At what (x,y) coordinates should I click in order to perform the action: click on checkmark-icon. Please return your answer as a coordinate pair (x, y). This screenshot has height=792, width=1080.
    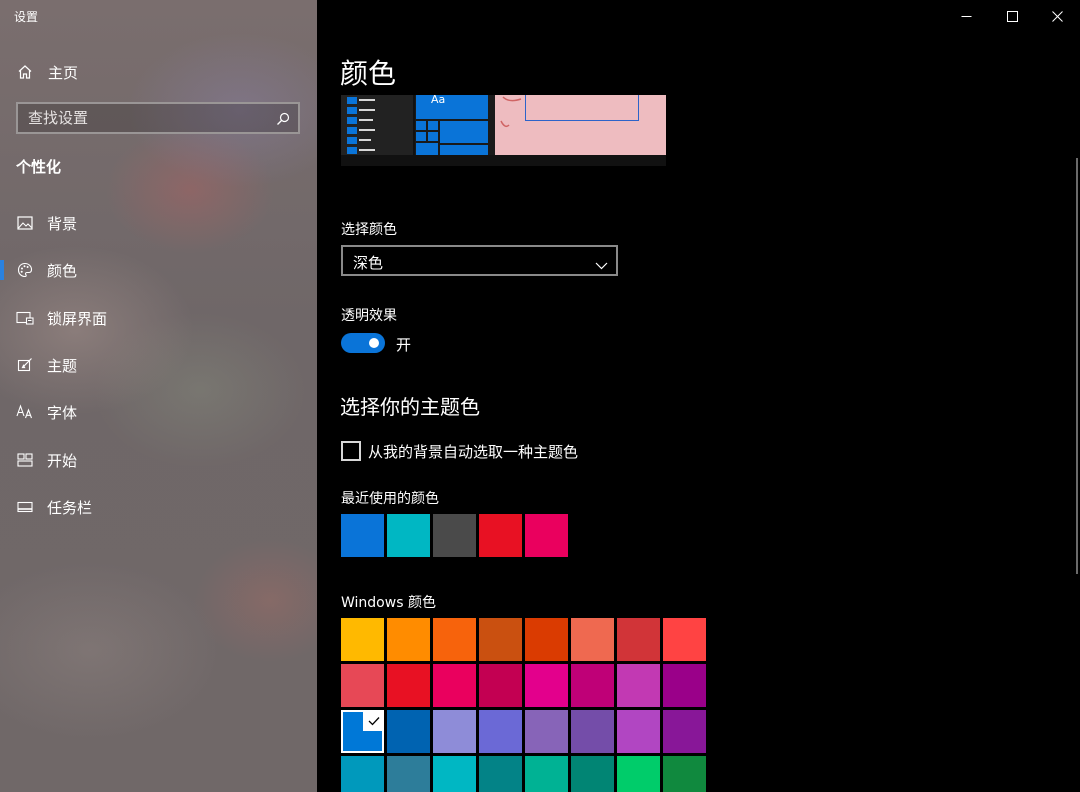
    Looking at the image, I should click on (373, 720).